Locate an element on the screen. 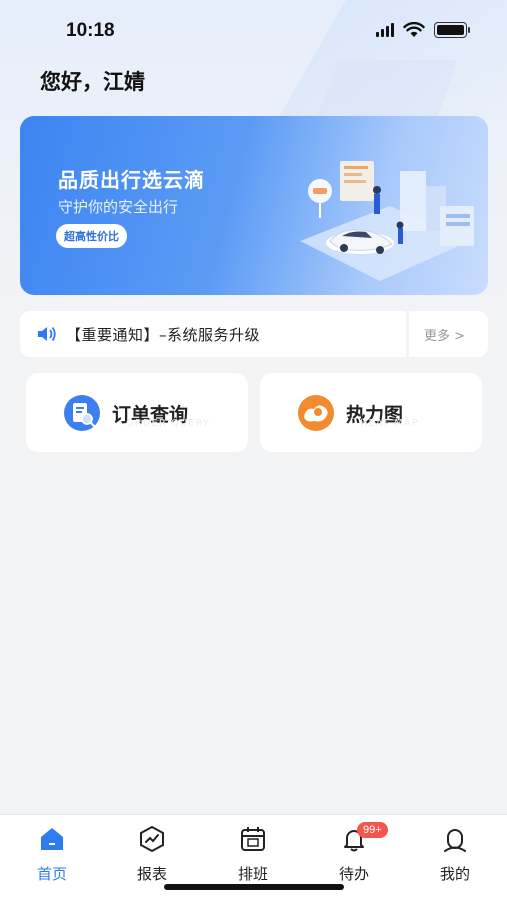  home-icon is located at coordinates (52, 839).